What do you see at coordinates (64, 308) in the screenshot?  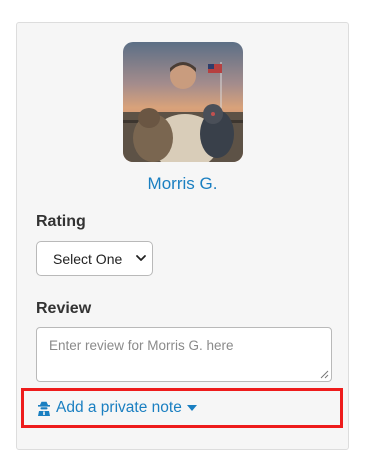 I see `review-label: Review` at bounding box center [64, 308].